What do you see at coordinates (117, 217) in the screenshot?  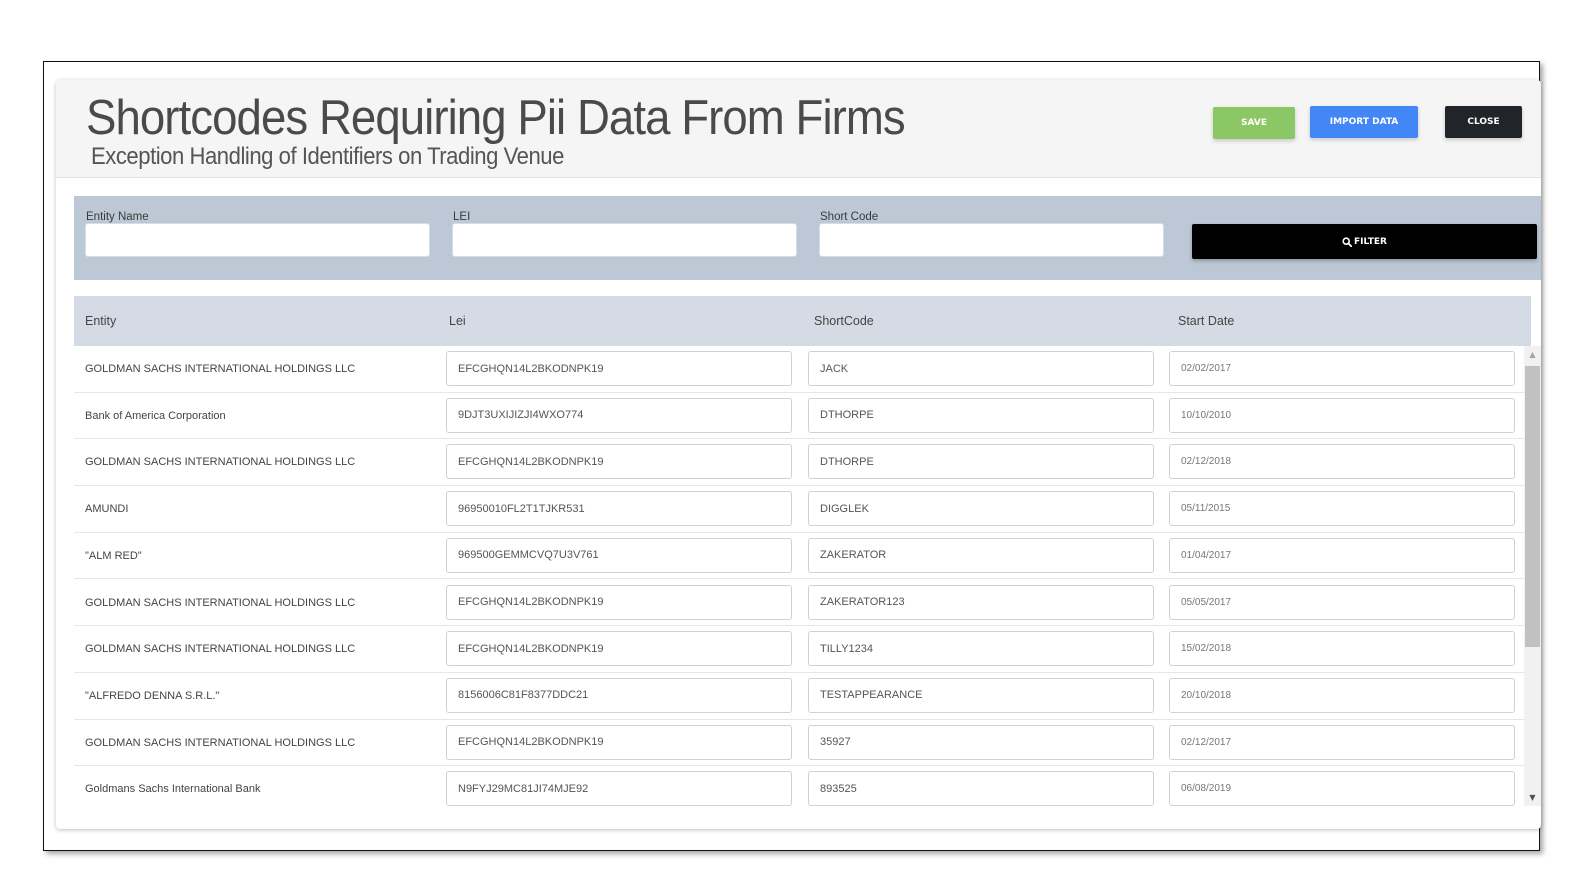 I see `entity-name-label: Entity Name` at bounding box center [117, 217].